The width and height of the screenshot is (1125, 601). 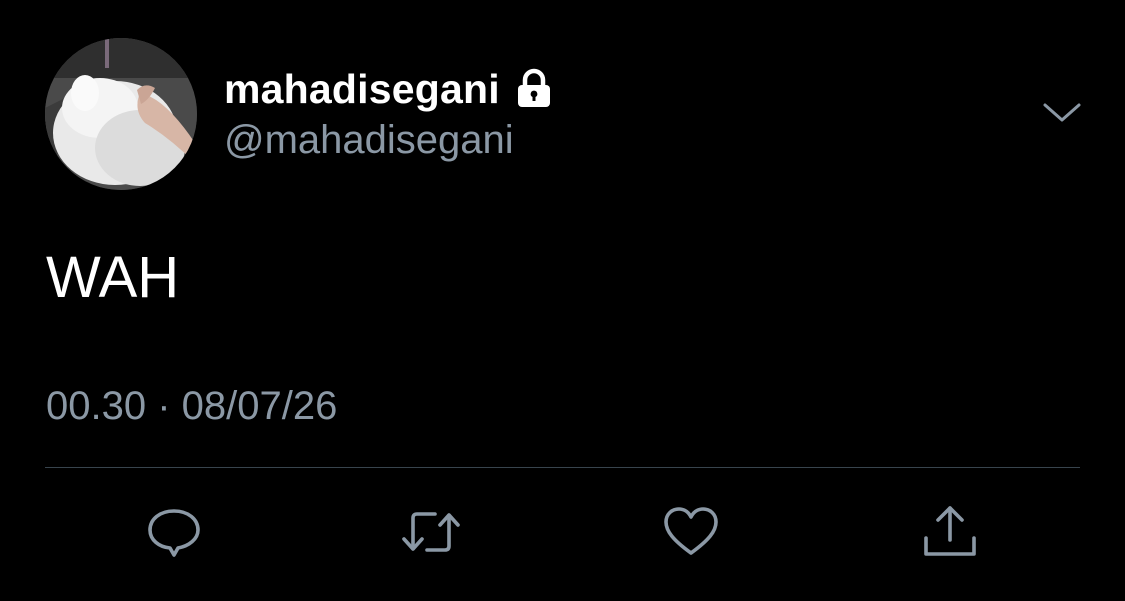 I want to click on share-button, so click(x=950, y=532).